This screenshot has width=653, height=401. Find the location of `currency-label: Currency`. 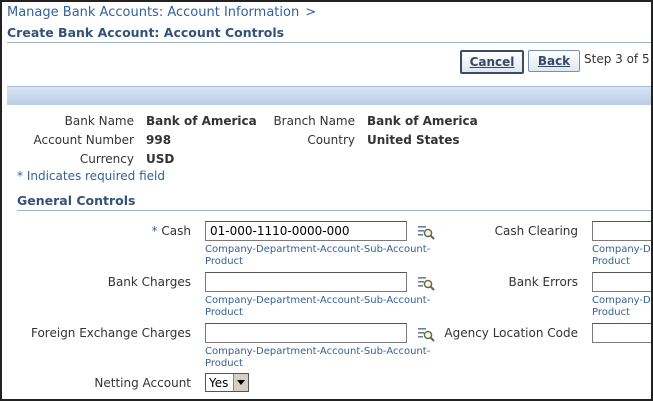

currency-label: Currency is located at coordinates (106, 159).